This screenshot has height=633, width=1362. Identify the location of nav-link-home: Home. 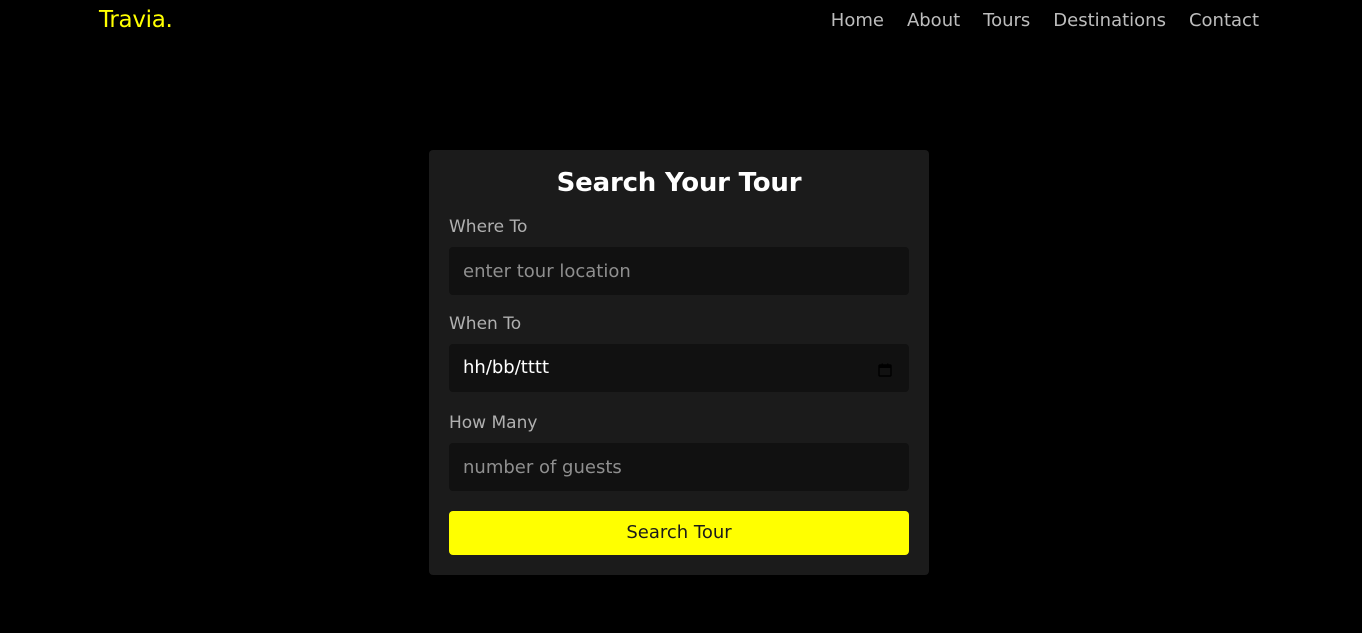
(857, 21).